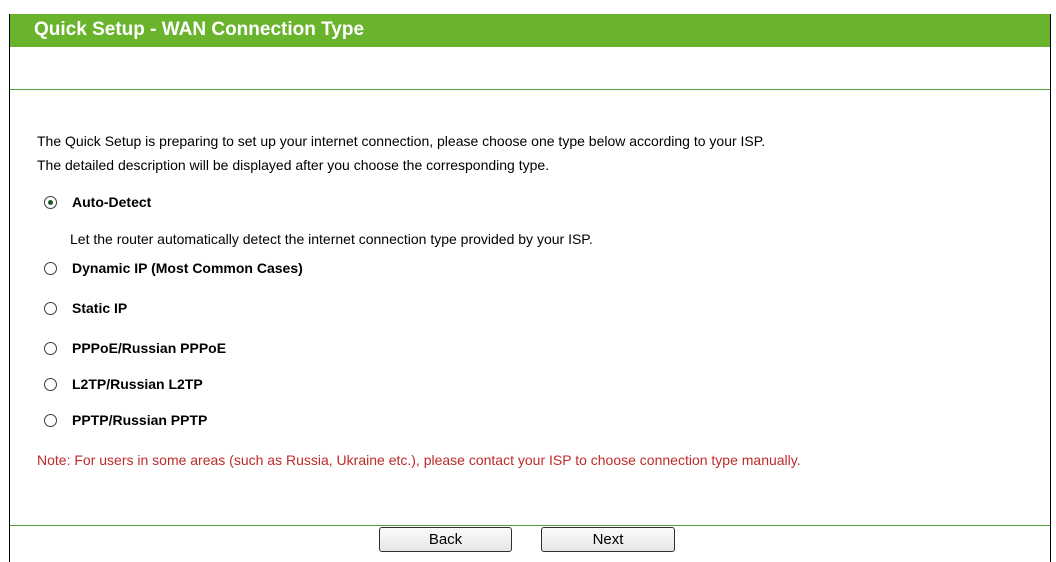 Image resolution: width=1056 pixels, height=562 pixels. Describe the element at coordinates (50, 348) in the screenshot. I see `radio-pppoe` at that location.